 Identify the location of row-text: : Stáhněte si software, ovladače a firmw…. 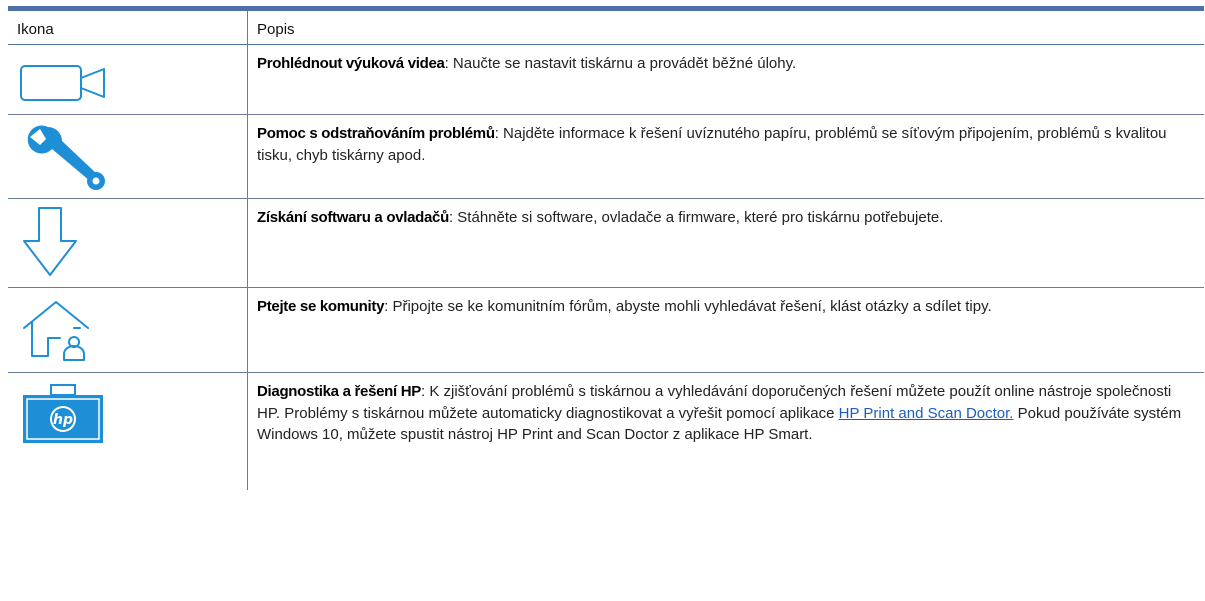
(696, 217).